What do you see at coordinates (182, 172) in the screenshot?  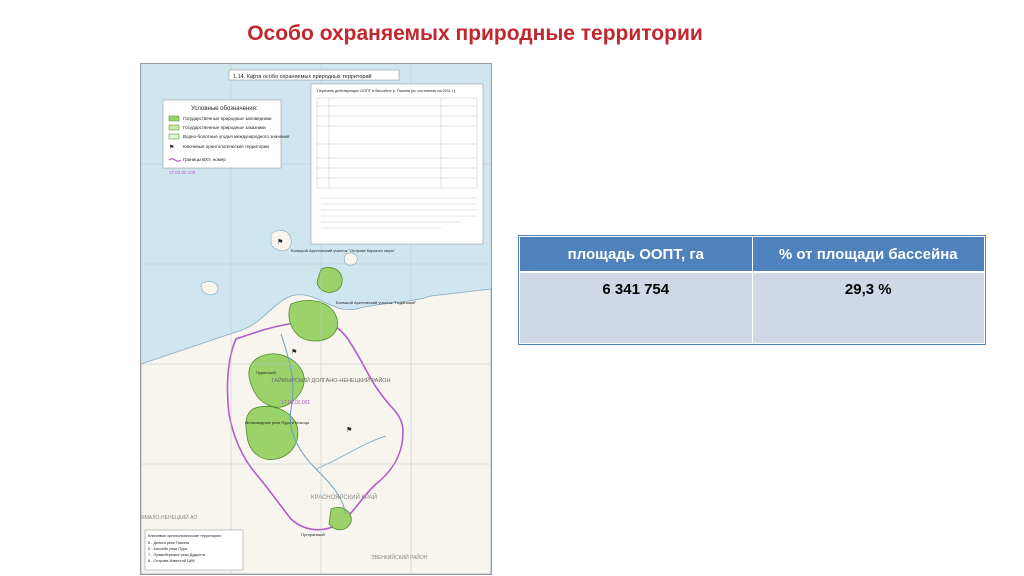 I see `zone-code-1: 17.03.00.100` at bounding box center [182, 172].